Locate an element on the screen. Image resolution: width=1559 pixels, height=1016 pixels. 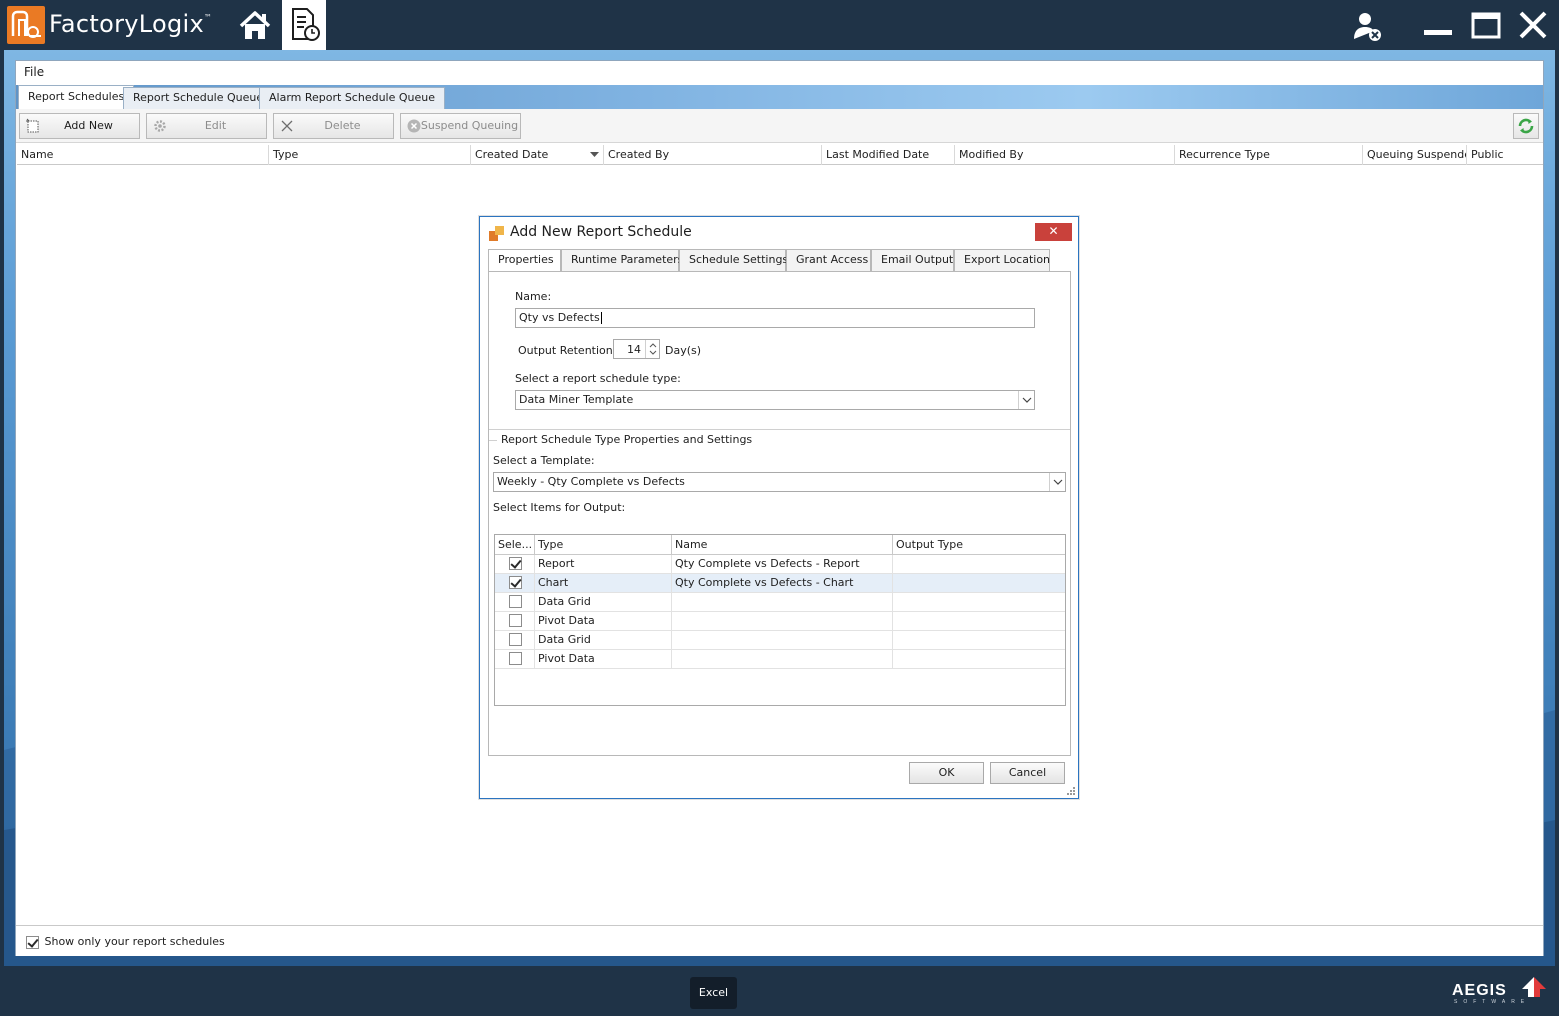
items-for-output-label: Select Items for Output: is located at coordinates (559, 507).